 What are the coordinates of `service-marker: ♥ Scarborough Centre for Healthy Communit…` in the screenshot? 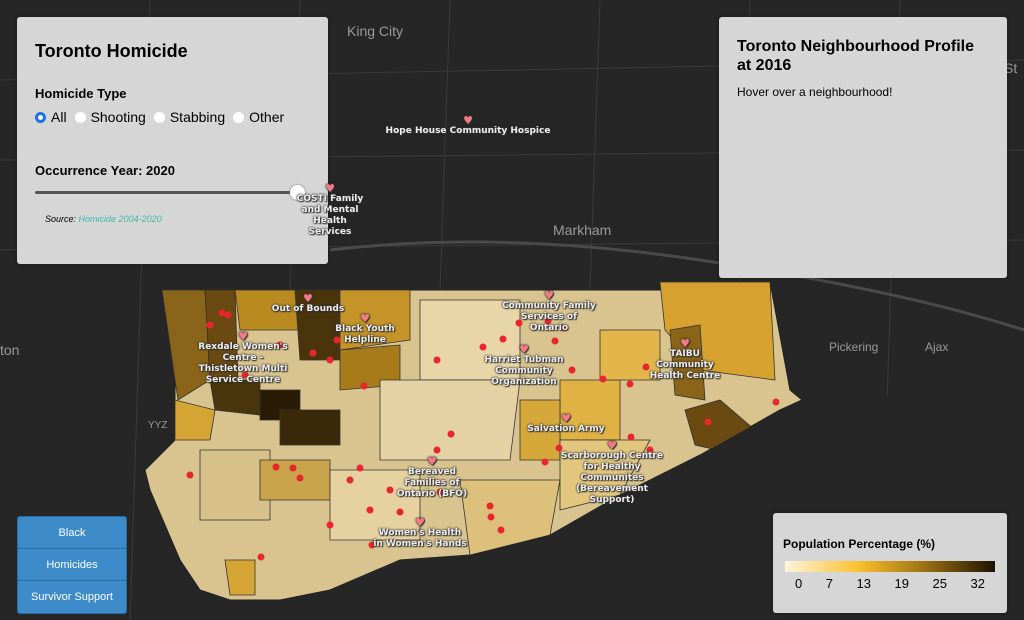 It's located at (612, 473).